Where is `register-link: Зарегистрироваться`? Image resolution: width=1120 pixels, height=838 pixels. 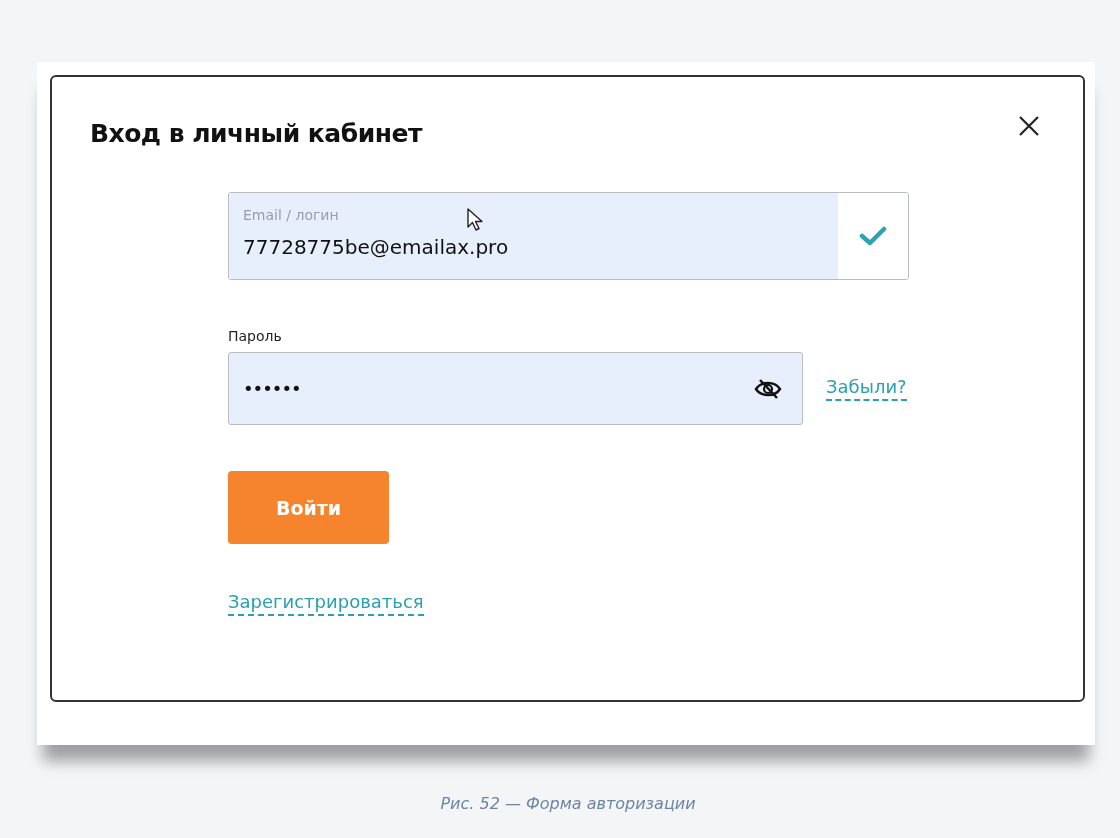
register-link: Зарегистрироваться is located at coordinates (326, 603).